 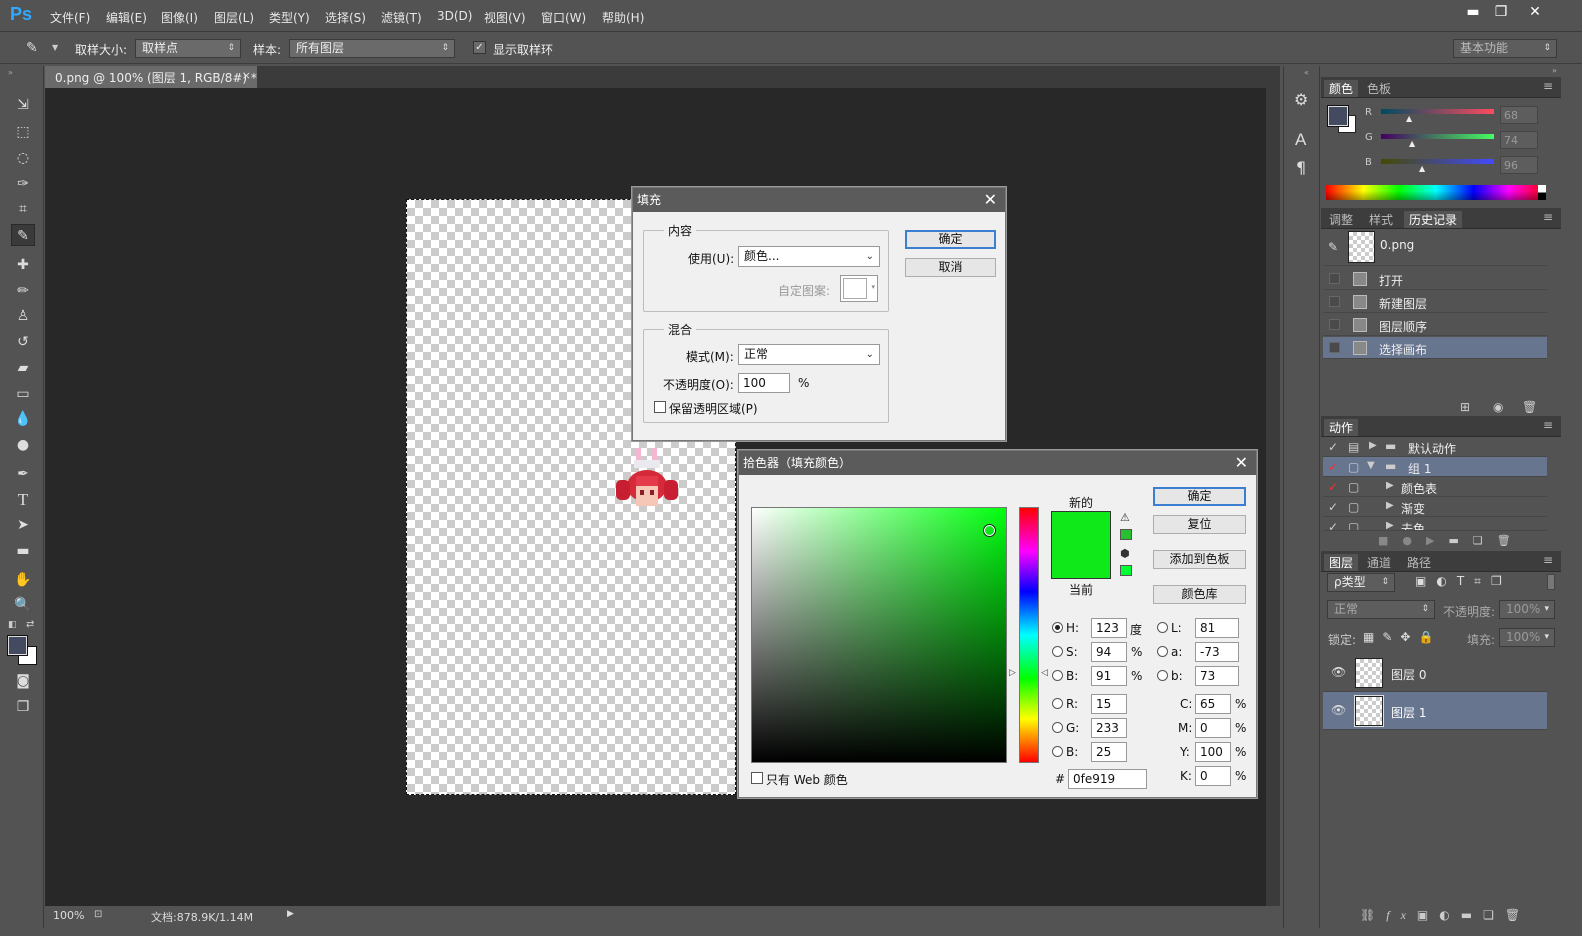 What do you see at coordinates (23, 235) in the screenshot?
I see `eyedropper-tool-icon: ✎` at bounding box center [23, 235].